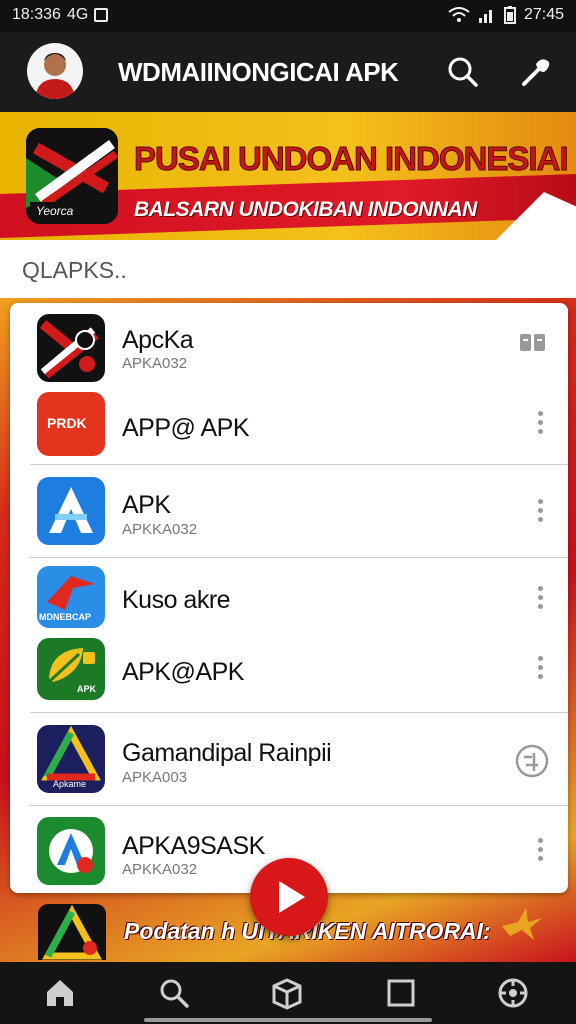 Image resolution: width=576 pixels, height=1024 pixels. I want to click on play-button, so click(289, 897).